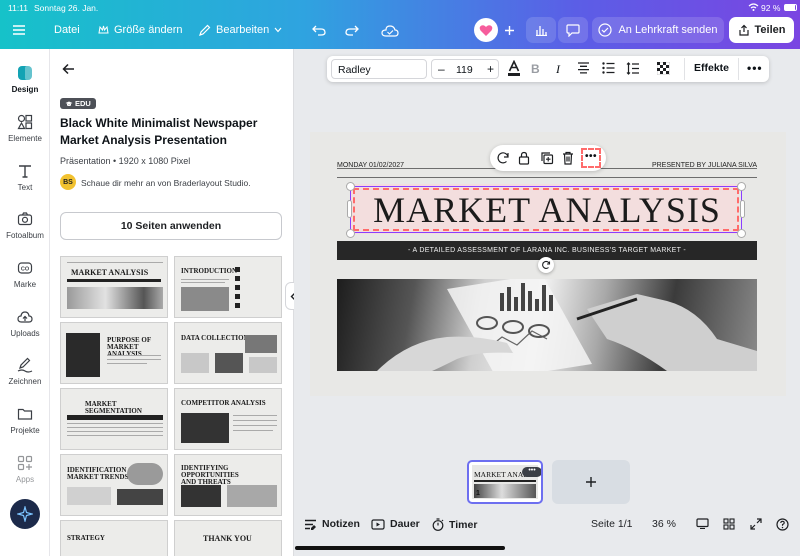 The image size is (800, 556). I want to click on element-actions-bar: •••, so click(548, 158).